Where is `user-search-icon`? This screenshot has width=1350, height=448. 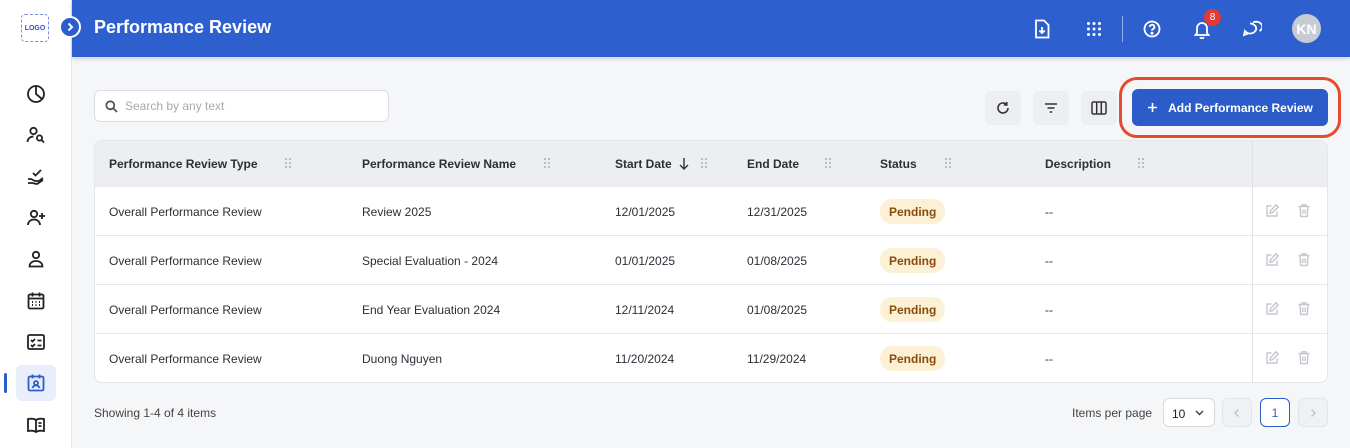 user-search-icon is located at coordinates (35, 135).